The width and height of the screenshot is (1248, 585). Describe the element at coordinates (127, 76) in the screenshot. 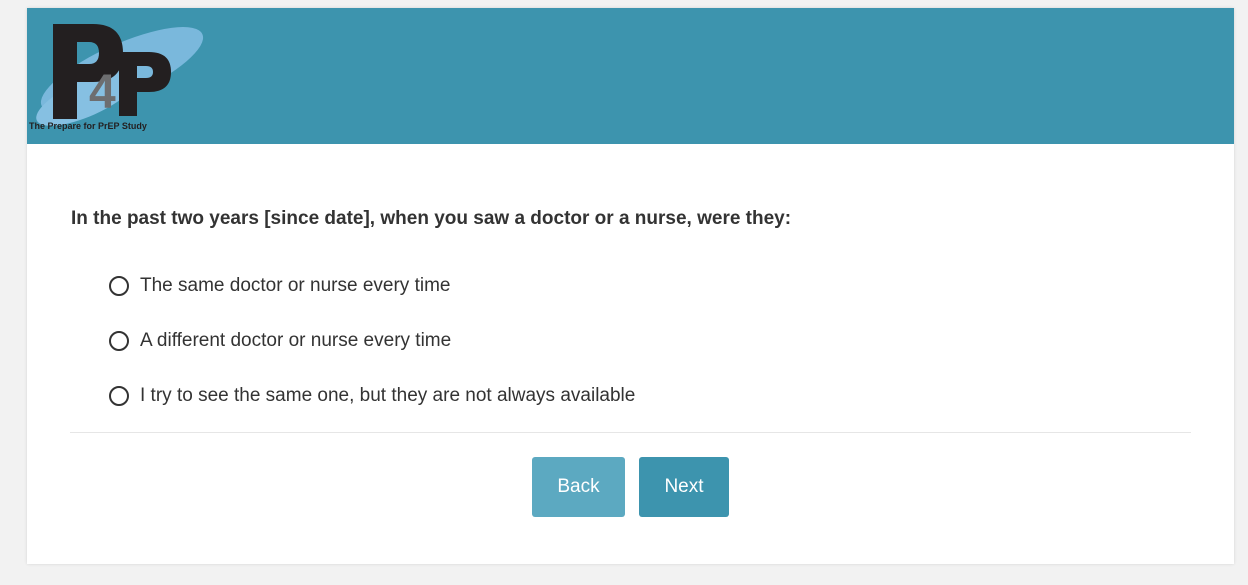

I see `study-logo: 4 The Prepare for PrEP Study` at that location.